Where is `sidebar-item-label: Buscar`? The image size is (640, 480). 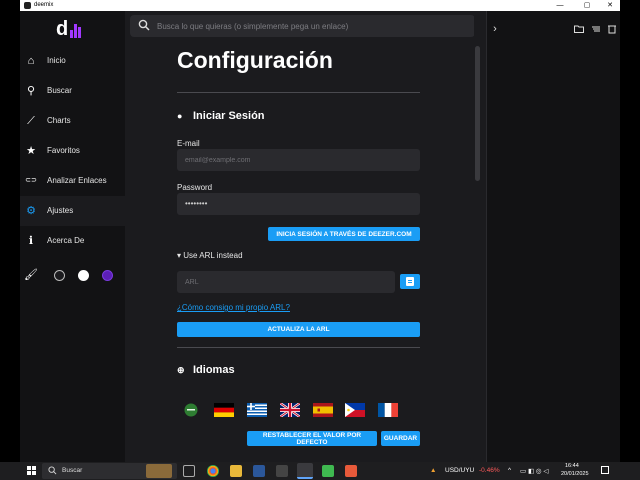 sidebar-item-label: Buscar is located at coordinates (59, 90).